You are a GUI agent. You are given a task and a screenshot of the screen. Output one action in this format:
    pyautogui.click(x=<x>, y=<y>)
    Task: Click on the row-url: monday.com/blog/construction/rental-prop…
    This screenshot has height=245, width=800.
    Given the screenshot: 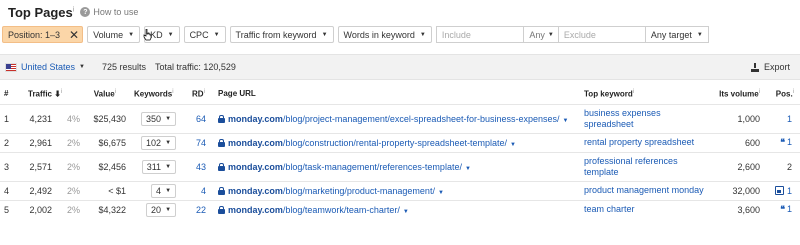 What is the action you would take?
    pyautogui.click(x=397, y=142)
    